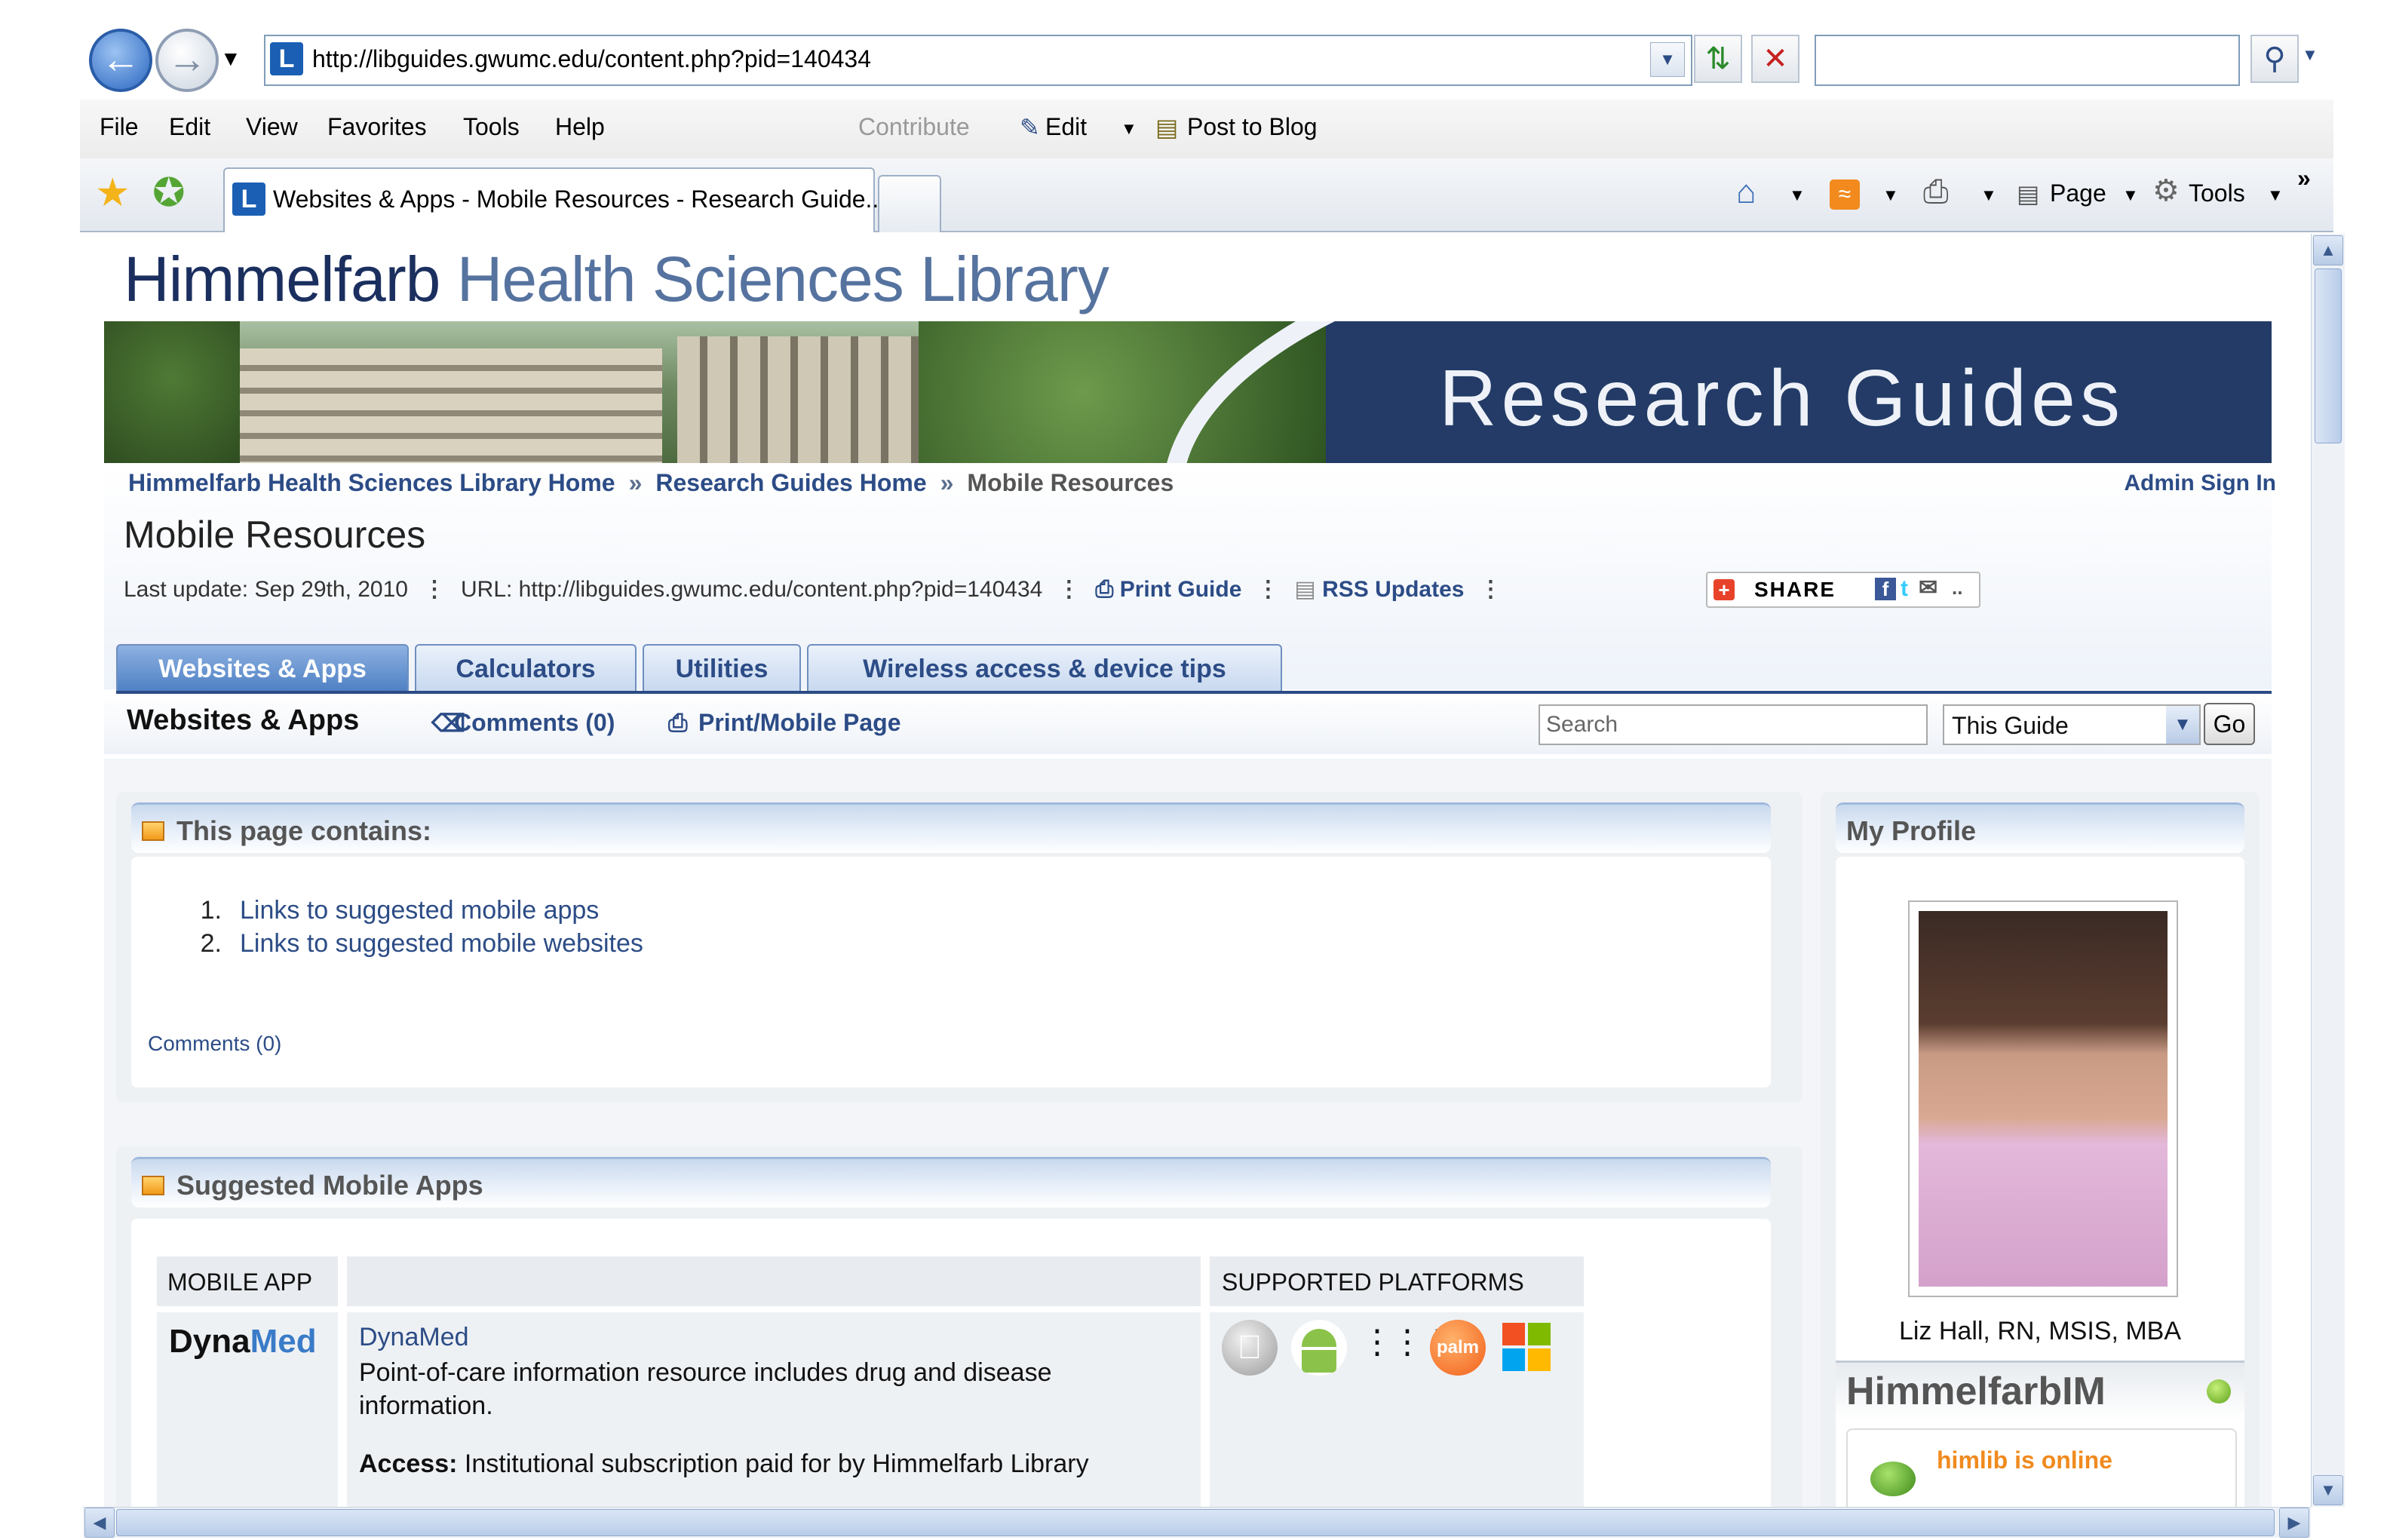  What do you see at coordinates (1782, 398) in the screenshot?
I see `hero-title: Research Guides` at bounding box center [1782, 398].